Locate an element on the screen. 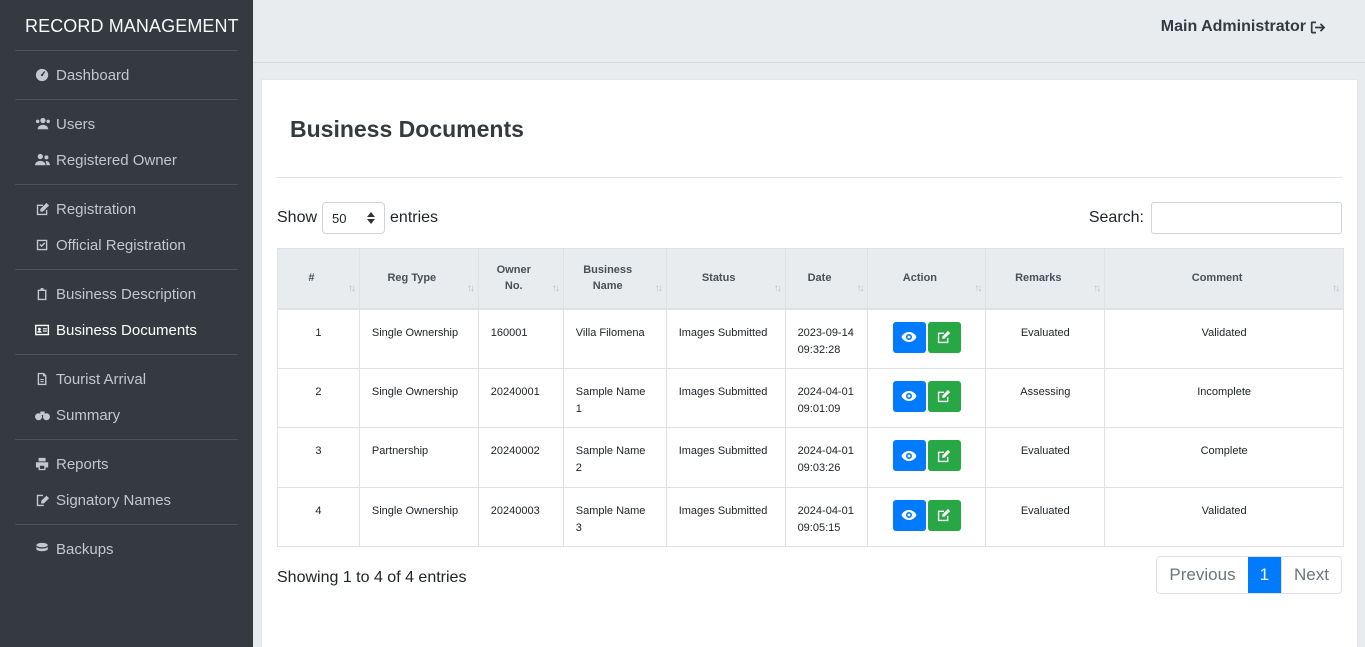 The height and width of the screenshot is (647, 1365). cell-reg-type: Partnership is located at coordinates (418, 457).